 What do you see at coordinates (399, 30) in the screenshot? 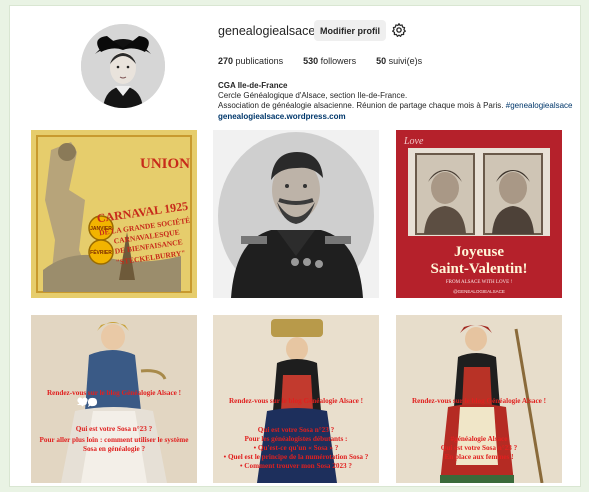
I see `gear-icon` at bounding box center [399, 30].